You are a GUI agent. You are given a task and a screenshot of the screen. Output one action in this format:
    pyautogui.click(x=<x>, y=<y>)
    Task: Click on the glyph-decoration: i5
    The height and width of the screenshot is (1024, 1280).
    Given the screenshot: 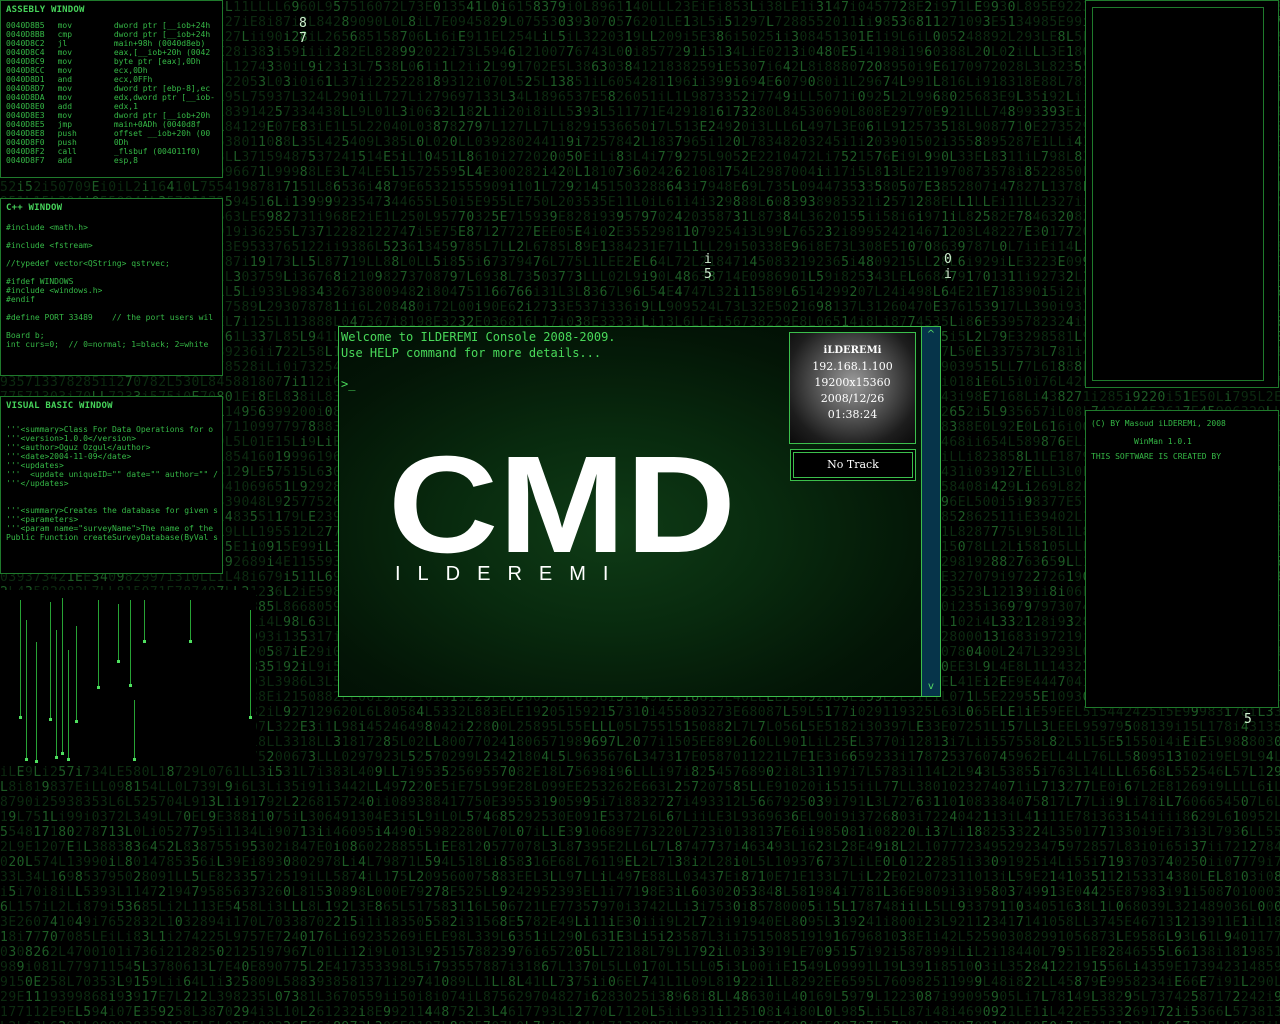 What is the action you would take?
    pyautogui.click(x=708, y=267)
    